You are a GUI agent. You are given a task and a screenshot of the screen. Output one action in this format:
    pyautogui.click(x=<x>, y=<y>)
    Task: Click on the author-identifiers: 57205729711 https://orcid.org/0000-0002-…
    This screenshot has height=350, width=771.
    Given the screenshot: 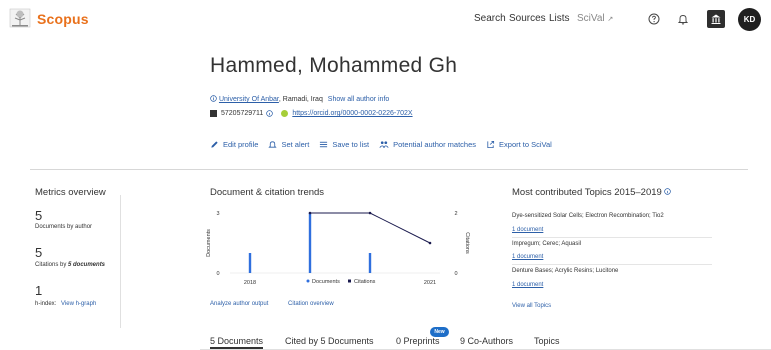 What is the action you would take?
    pyautogui.click(x=311, y=113)
    